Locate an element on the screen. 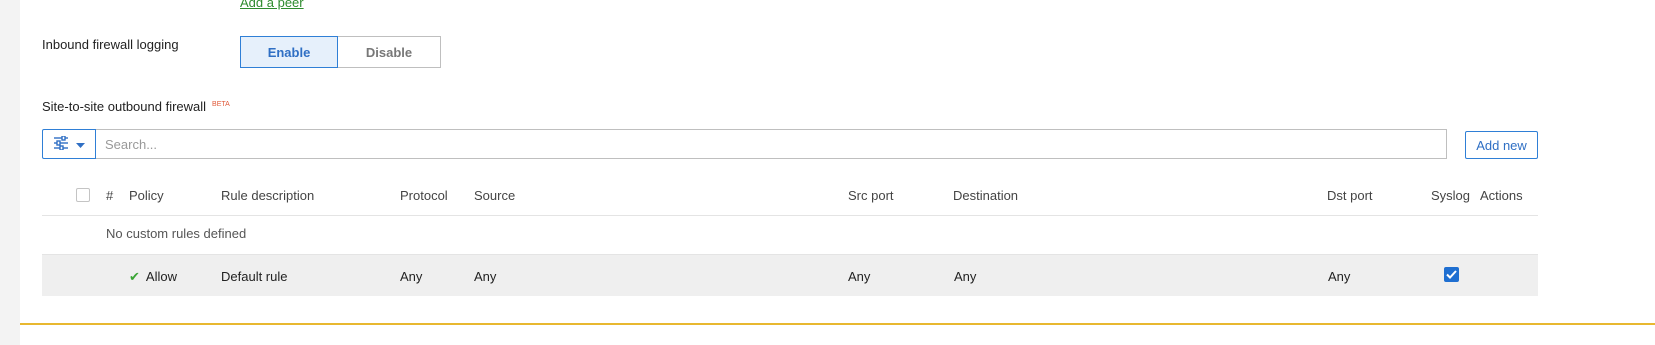 The height and width of the screenshot is (345, 1655). syslog-checkbox is located at coordinates (1451, 274).